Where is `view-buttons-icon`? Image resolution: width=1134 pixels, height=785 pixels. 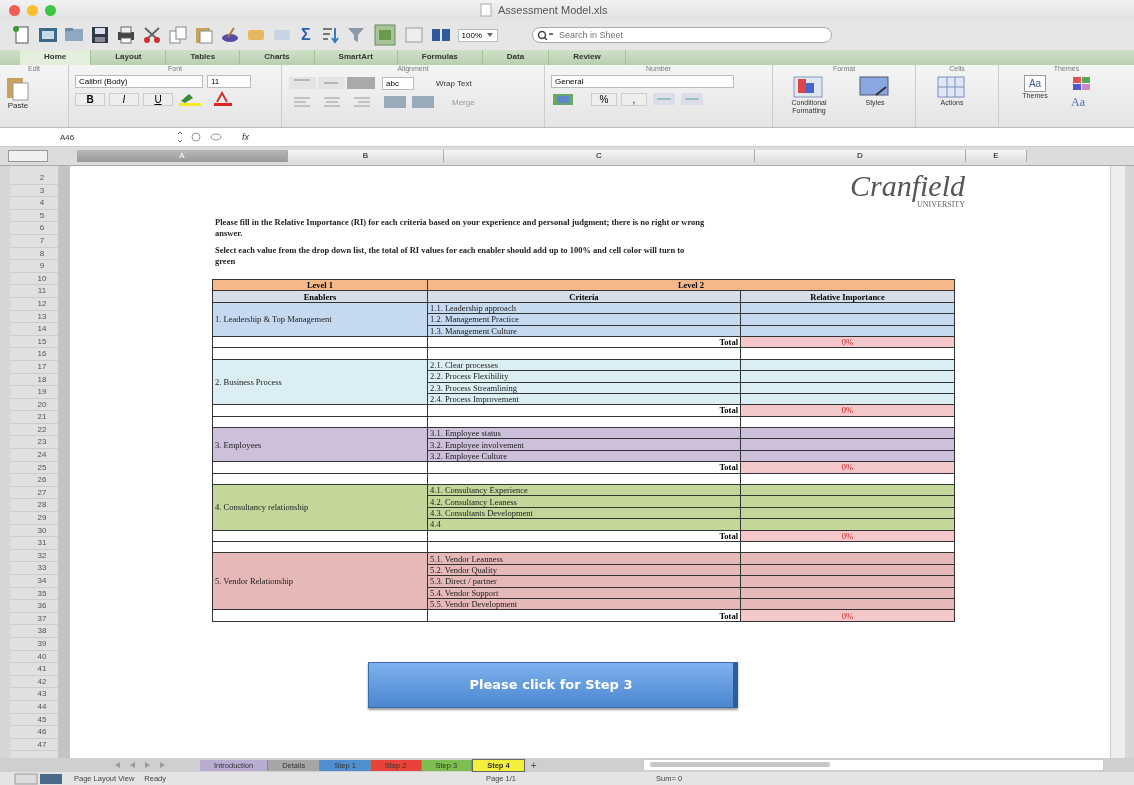
view-buttons-icon is located at coordinates (39, 778).